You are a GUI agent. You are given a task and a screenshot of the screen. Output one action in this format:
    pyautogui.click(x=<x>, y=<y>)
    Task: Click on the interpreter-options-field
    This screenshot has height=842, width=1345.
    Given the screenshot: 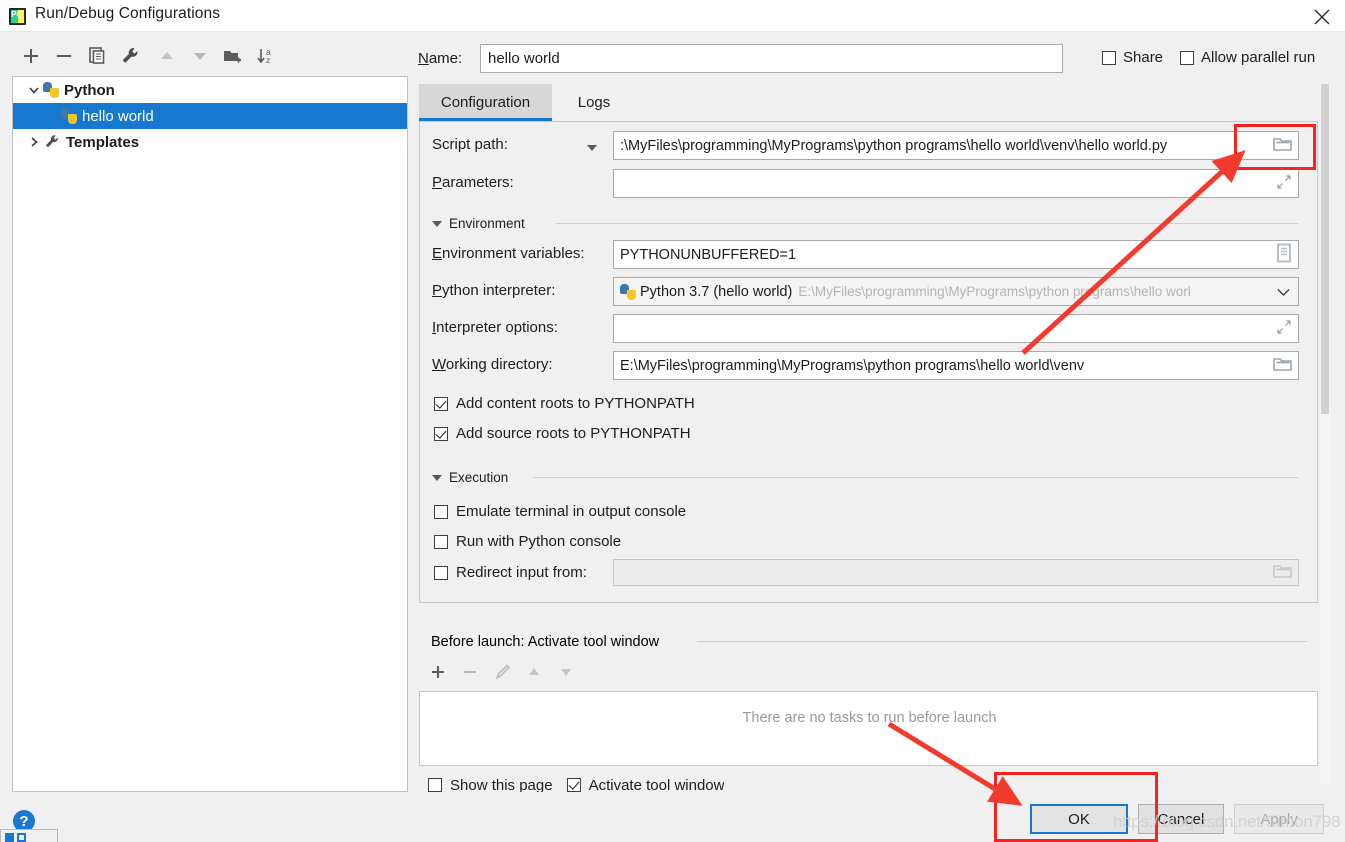 What is the action you would take?
    pyautogui.click(x=956, y=328)
    